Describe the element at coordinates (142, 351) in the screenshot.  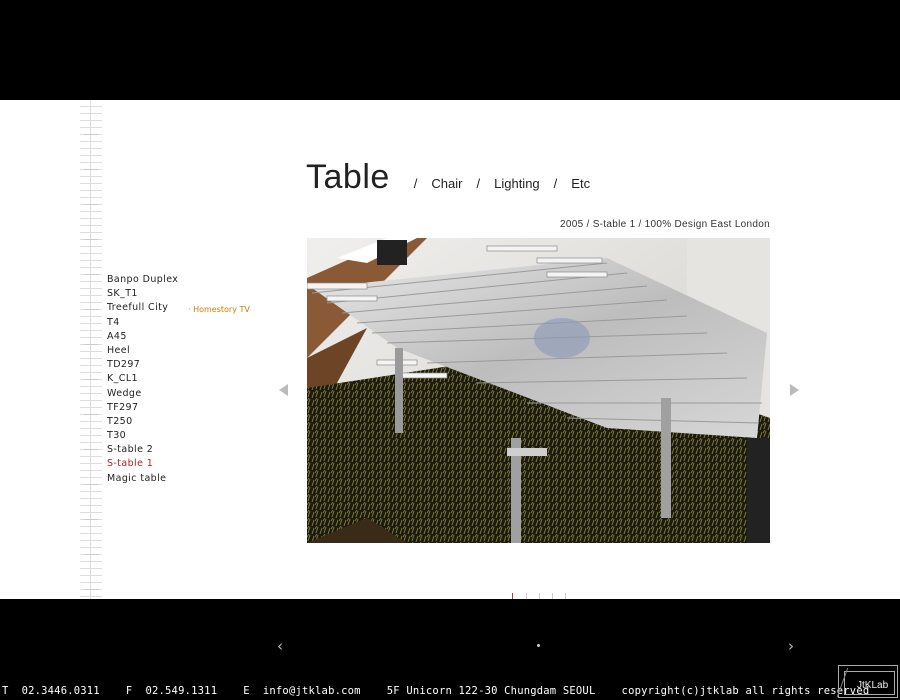
I see `project-item: Heel` at that location.